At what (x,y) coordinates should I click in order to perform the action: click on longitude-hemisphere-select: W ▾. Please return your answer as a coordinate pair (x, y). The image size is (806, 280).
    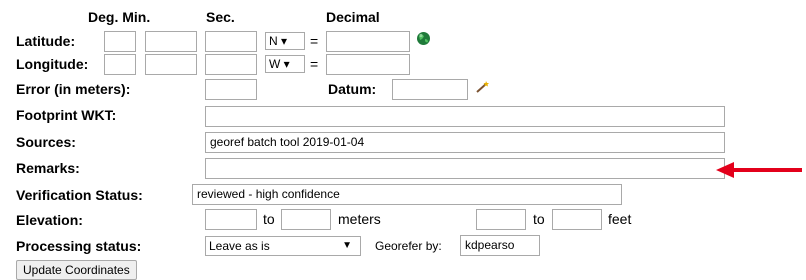
    Looking at the image, I should click on (285, 64).